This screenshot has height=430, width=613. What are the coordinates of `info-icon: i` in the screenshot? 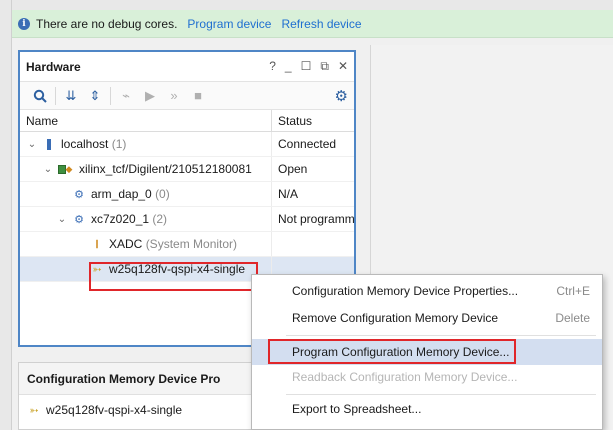 It's located at (24, 23).